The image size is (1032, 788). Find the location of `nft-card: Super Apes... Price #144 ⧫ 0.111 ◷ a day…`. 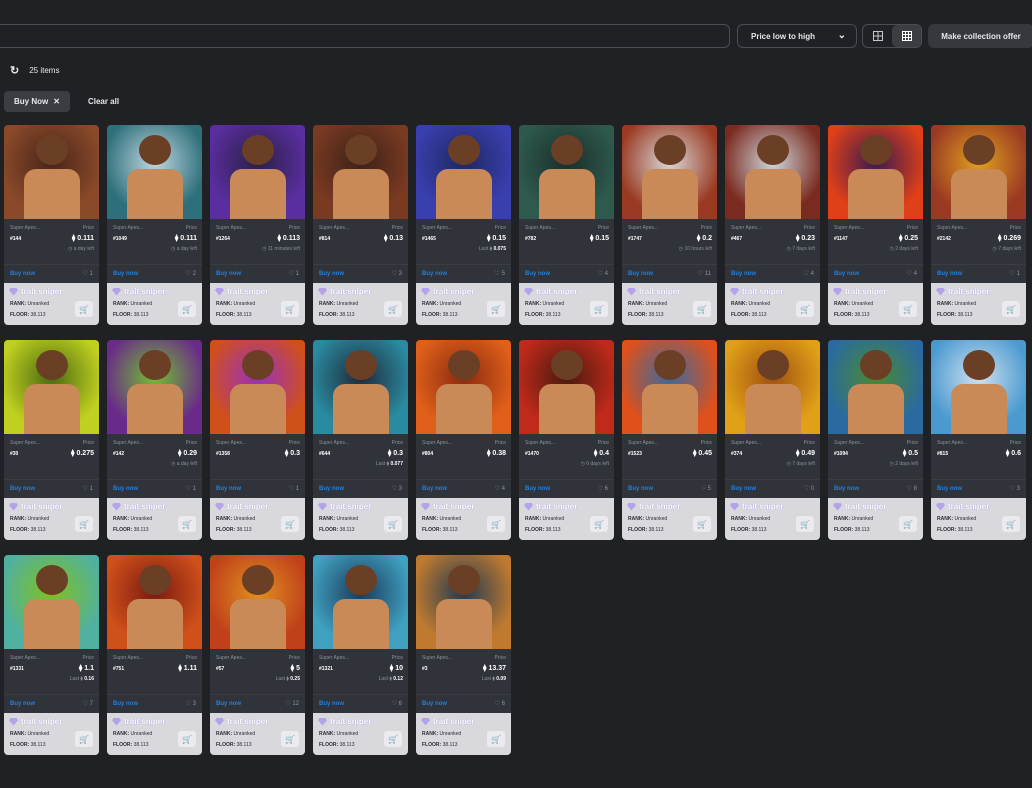

nft-card: Super Apes... Price #144 ⧫ 0.111 ◷ a day… is located at coordinates (51, 225).